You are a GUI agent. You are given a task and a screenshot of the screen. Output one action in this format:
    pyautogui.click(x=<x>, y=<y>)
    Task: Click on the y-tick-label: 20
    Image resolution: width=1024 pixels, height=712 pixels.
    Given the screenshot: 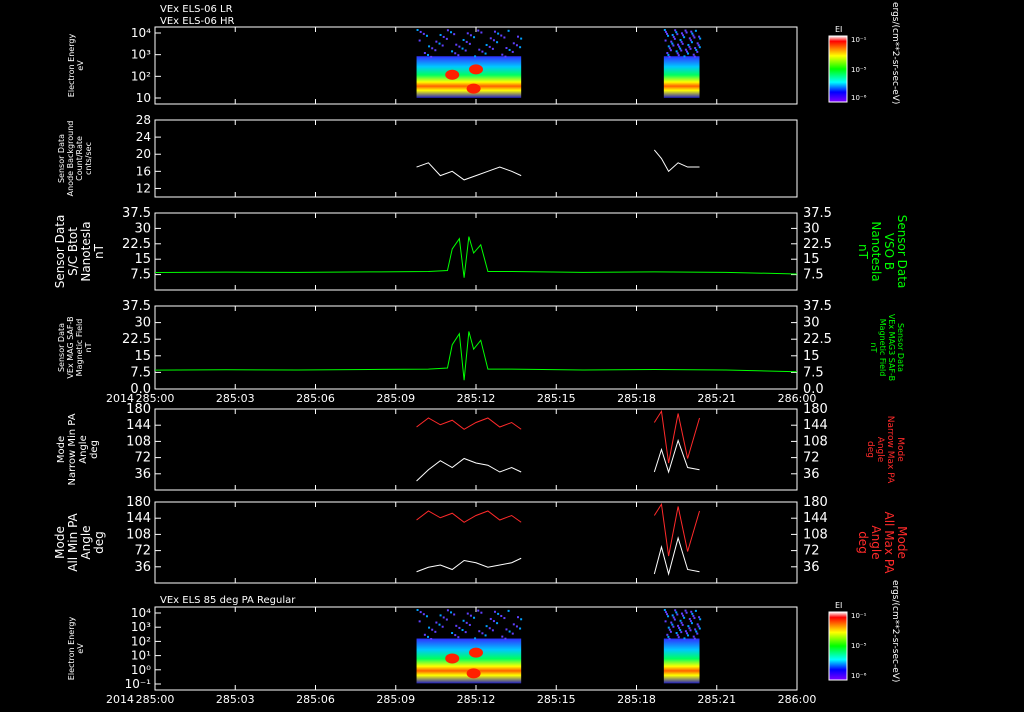 What is the action you would take?
    pyautogui.click(x=143, y=154)
    